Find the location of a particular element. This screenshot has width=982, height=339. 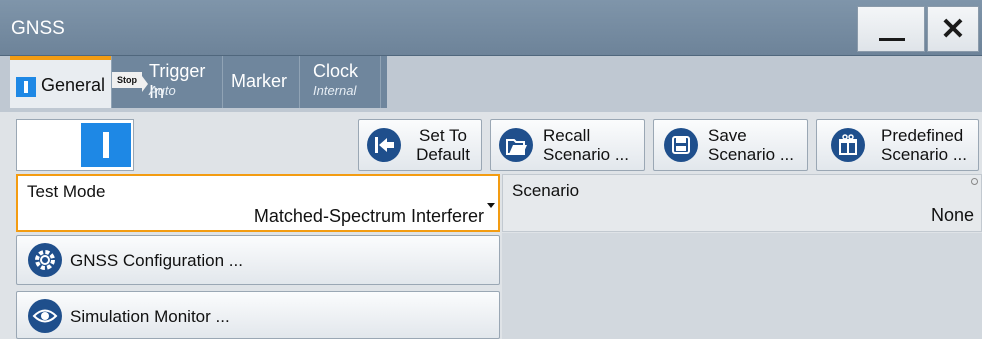

tab-trigger-in: Stop Trigger In Auto is located at coordinates (166, 82).